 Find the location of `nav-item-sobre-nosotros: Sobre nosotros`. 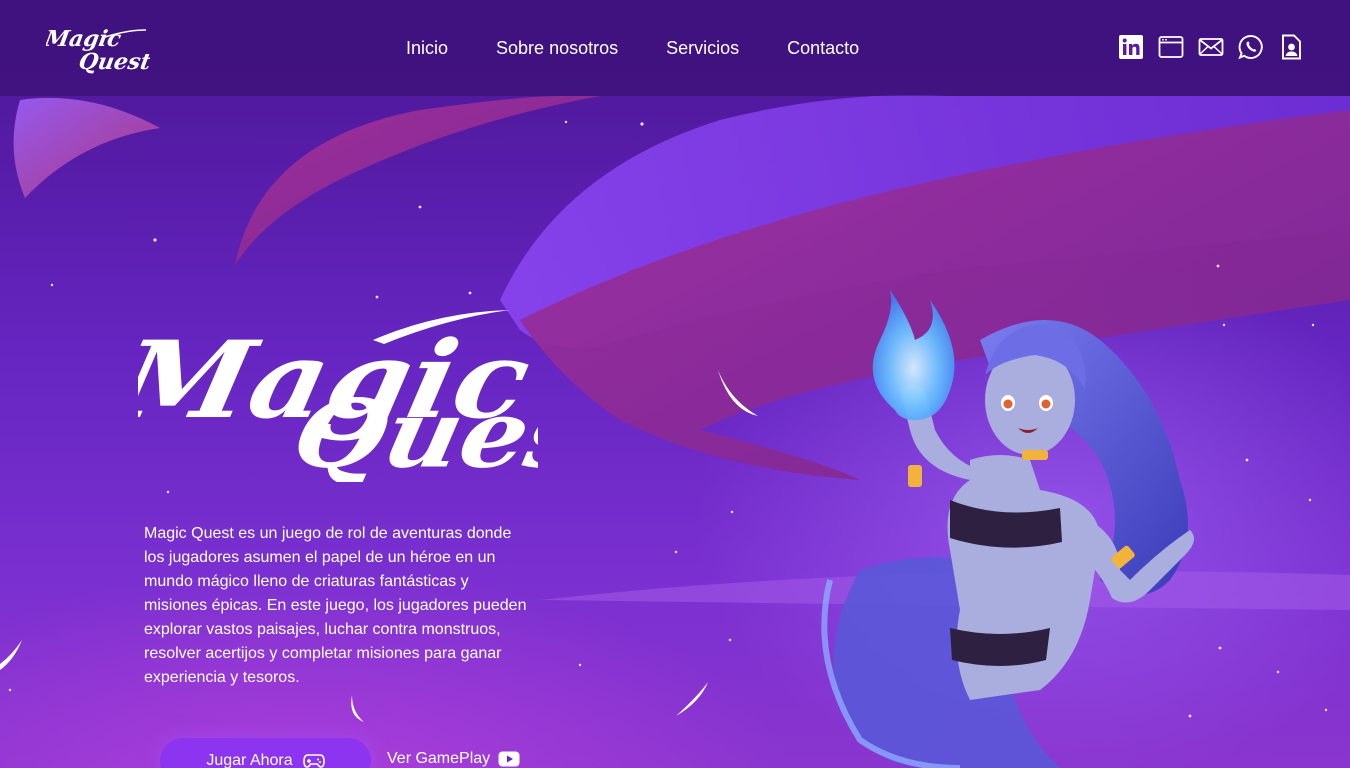

nav-item-sobre-nosotros: Sobre nosotros is located at coordinates (557, 48).